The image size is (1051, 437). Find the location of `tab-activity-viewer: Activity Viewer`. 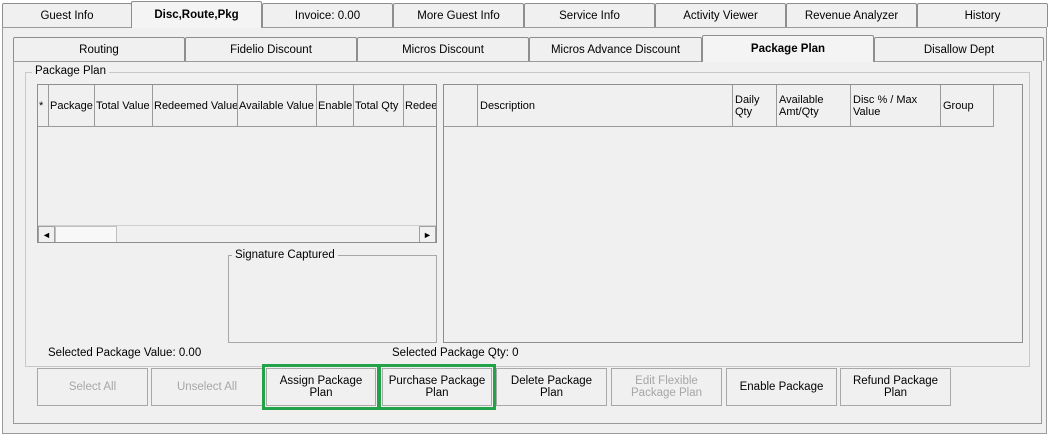

tab-activity-viewer: Activity Viewer is located at coordinates (720, 15).